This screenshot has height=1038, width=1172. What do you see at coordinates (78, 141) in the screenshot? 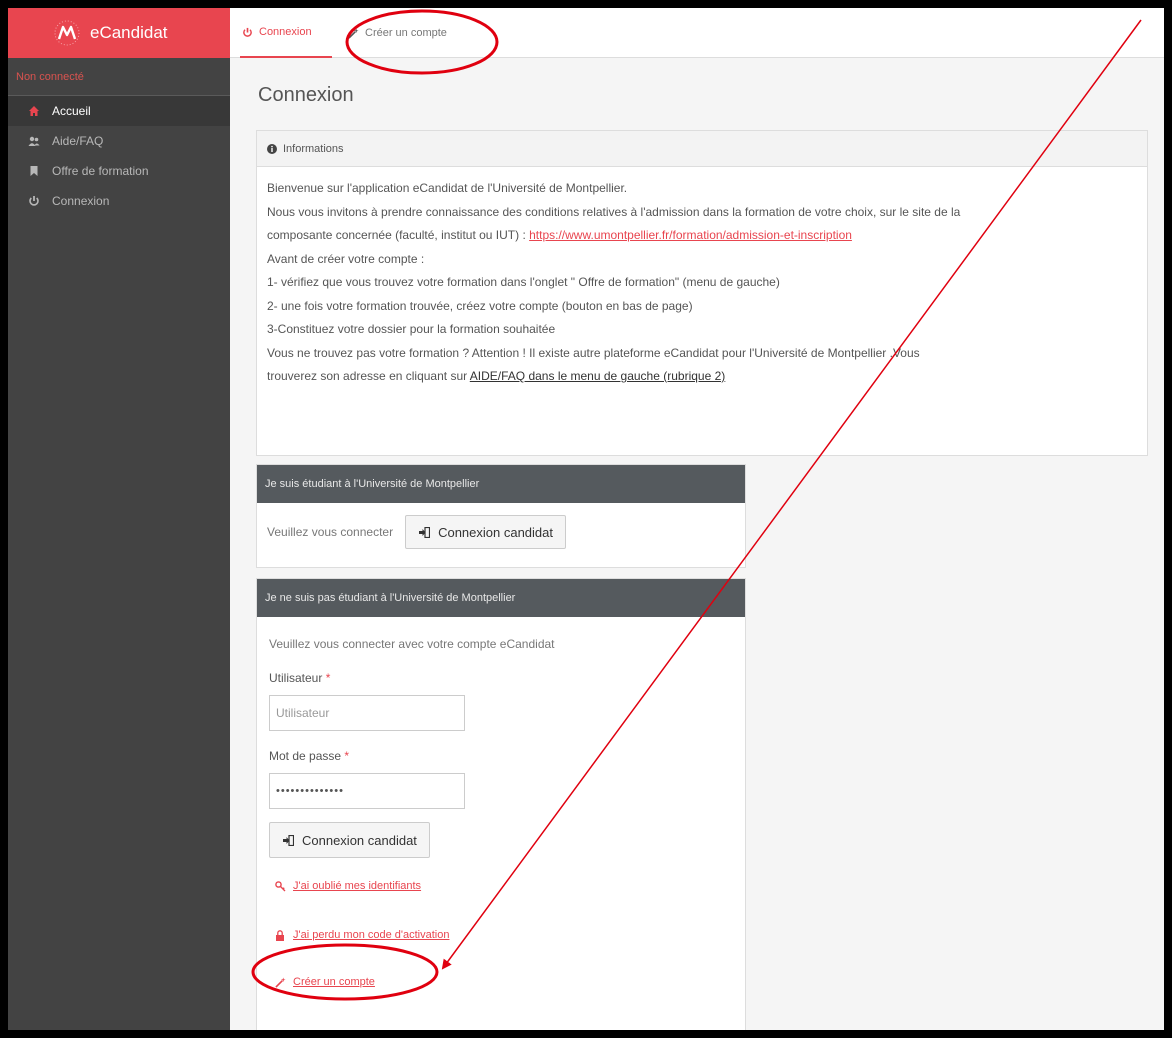
I see `sidebar-item-label: Aide/FAQ` at bounding box center [78, 141].